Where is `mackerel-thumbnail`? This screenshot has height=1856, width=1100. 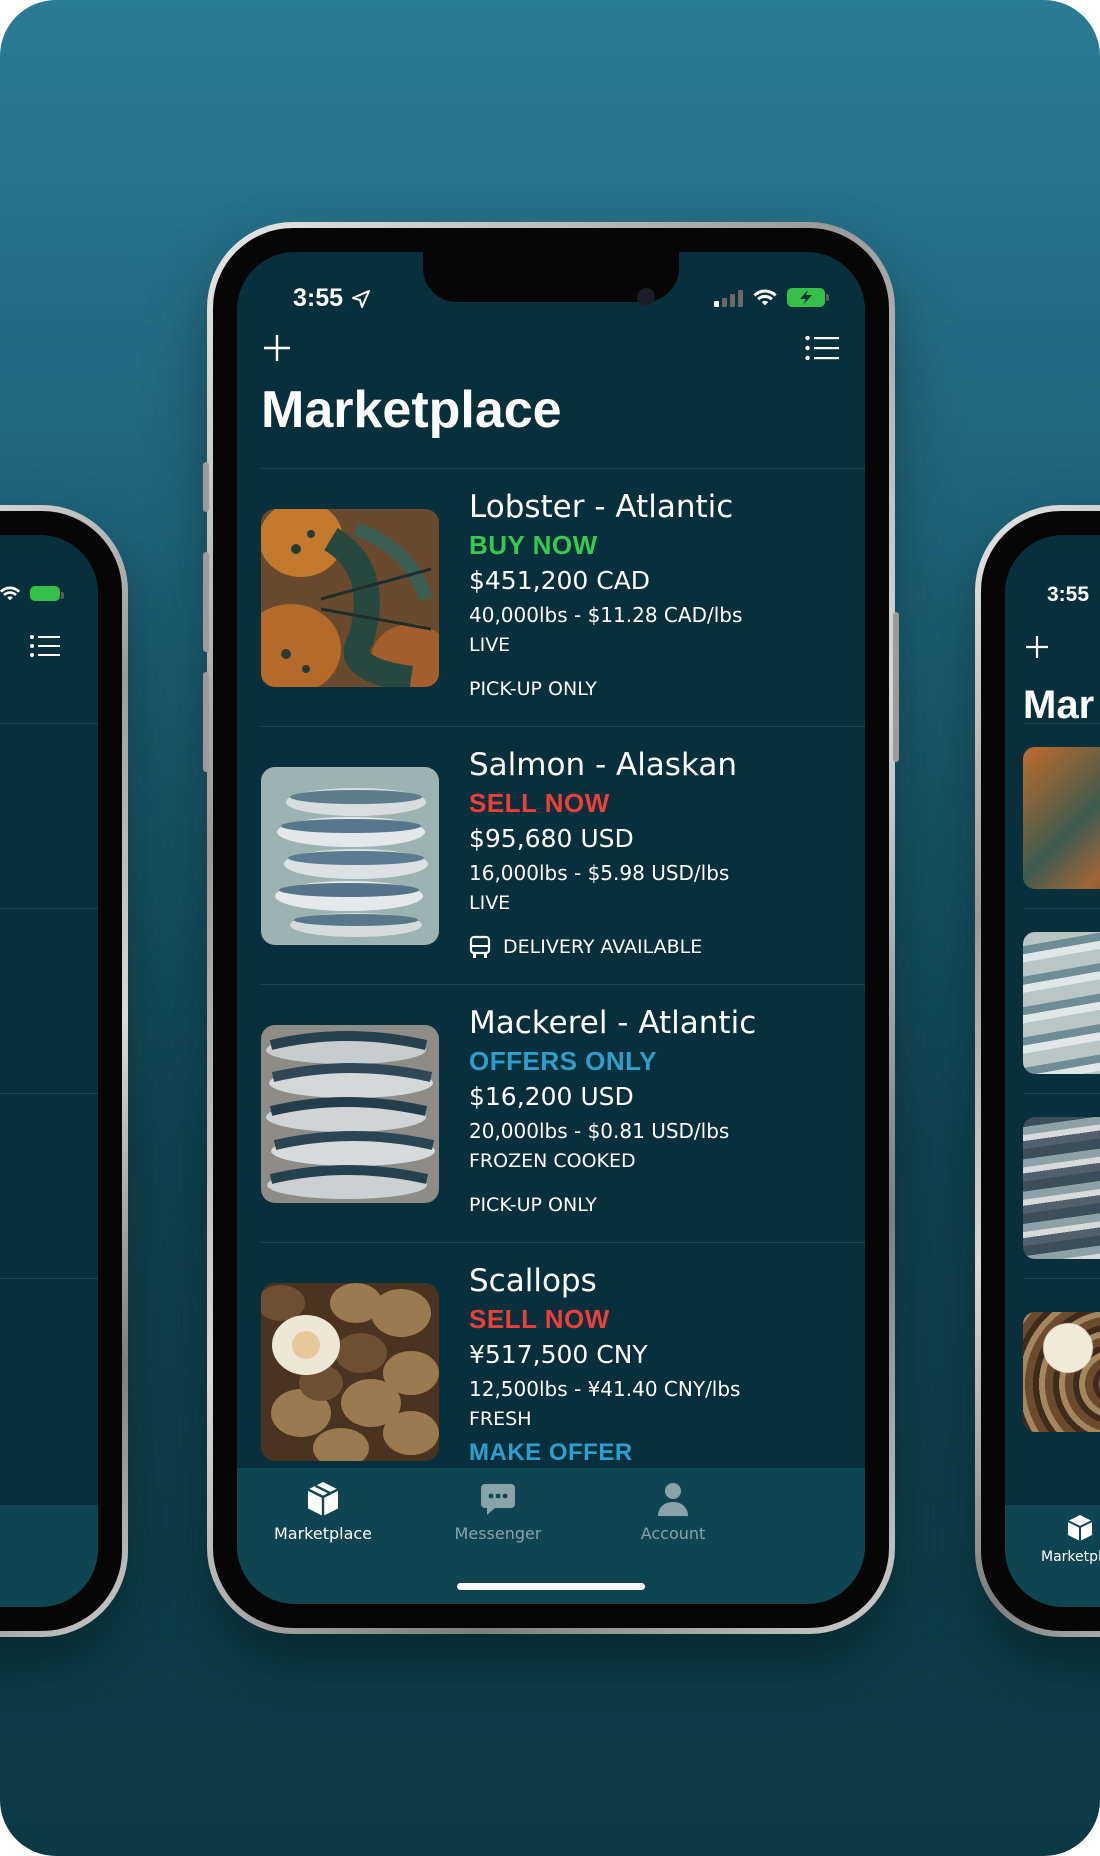 mackerel-thumbnail is located at coordinates (350, 1114).